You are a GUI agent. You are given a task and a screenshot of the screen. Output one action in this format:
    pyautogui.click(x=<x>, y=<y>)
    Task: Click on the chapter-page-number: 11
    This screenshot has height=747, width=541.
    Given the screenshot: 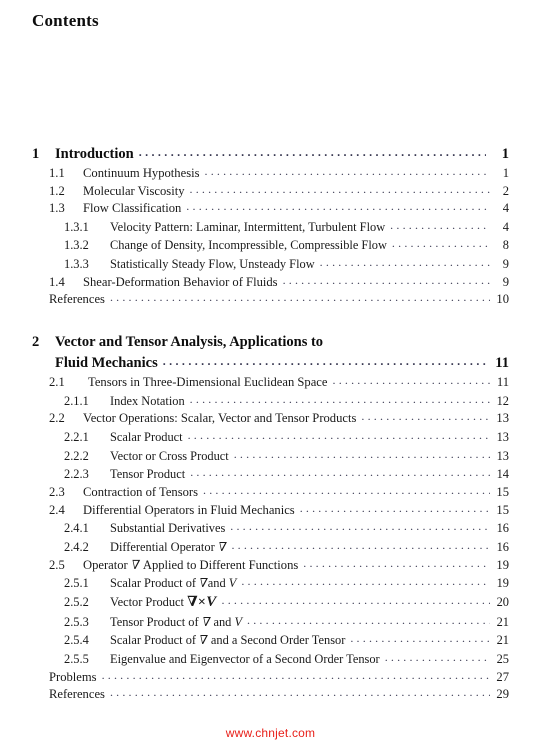 What is the action you would take?
    pyautogui.click(x=502, y=363)
    